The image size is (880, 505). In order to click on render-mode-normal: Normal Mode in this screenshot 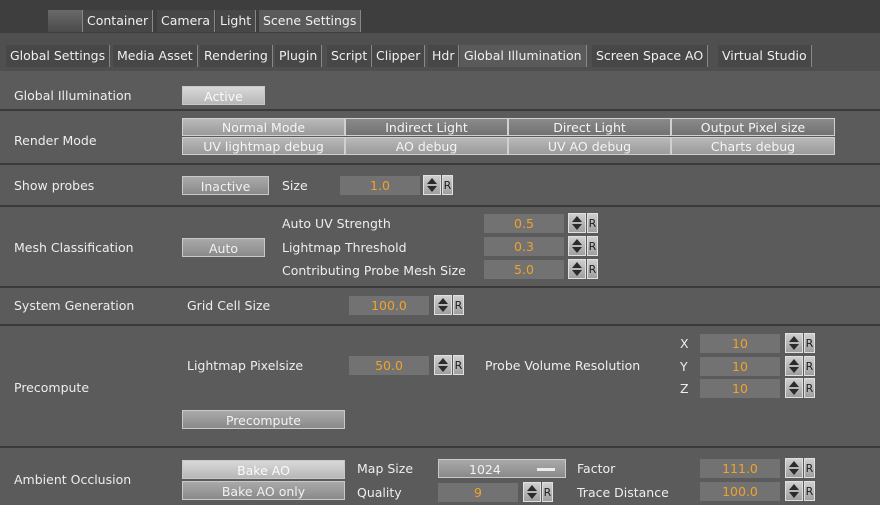, I will do `click(263, 127)`.